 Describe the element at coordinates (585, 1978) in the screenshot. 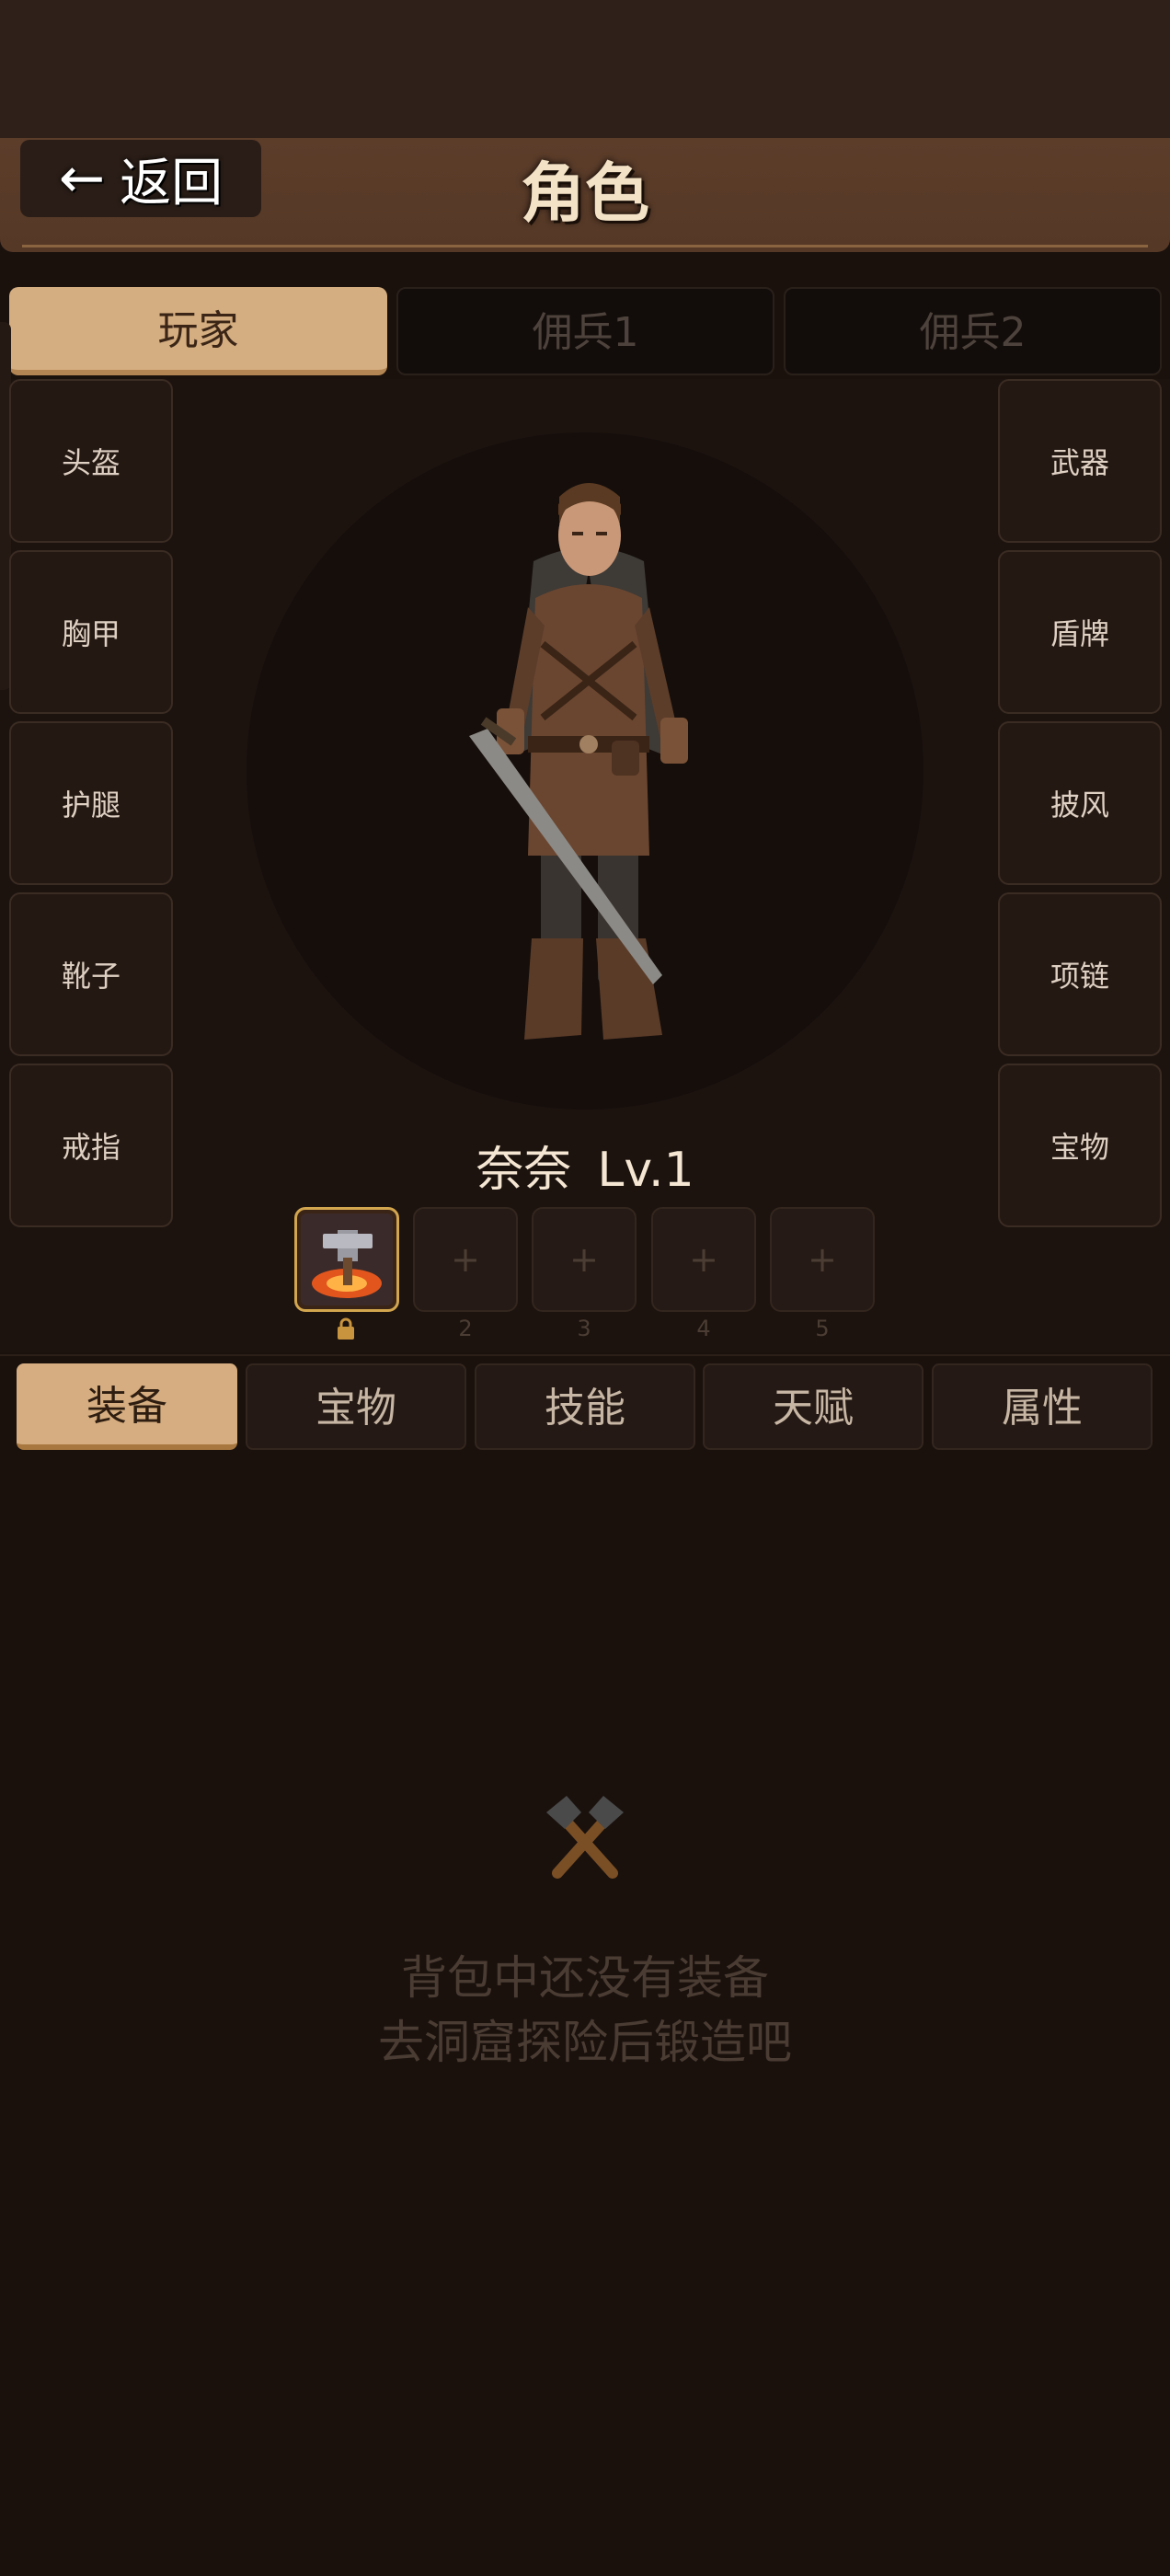

I see `empty-message-line-1: 背包中还没有装备` at that location.